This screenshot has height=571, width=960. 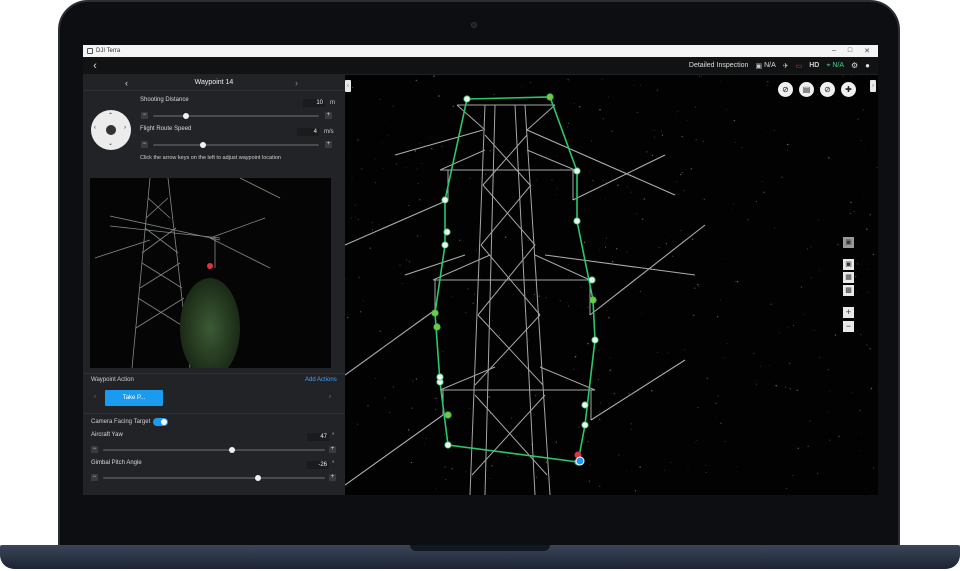 What do you see at coordinates (834, 51) in the screenshot?
I see `minimize-button: –` at bounding box center [834, 51].